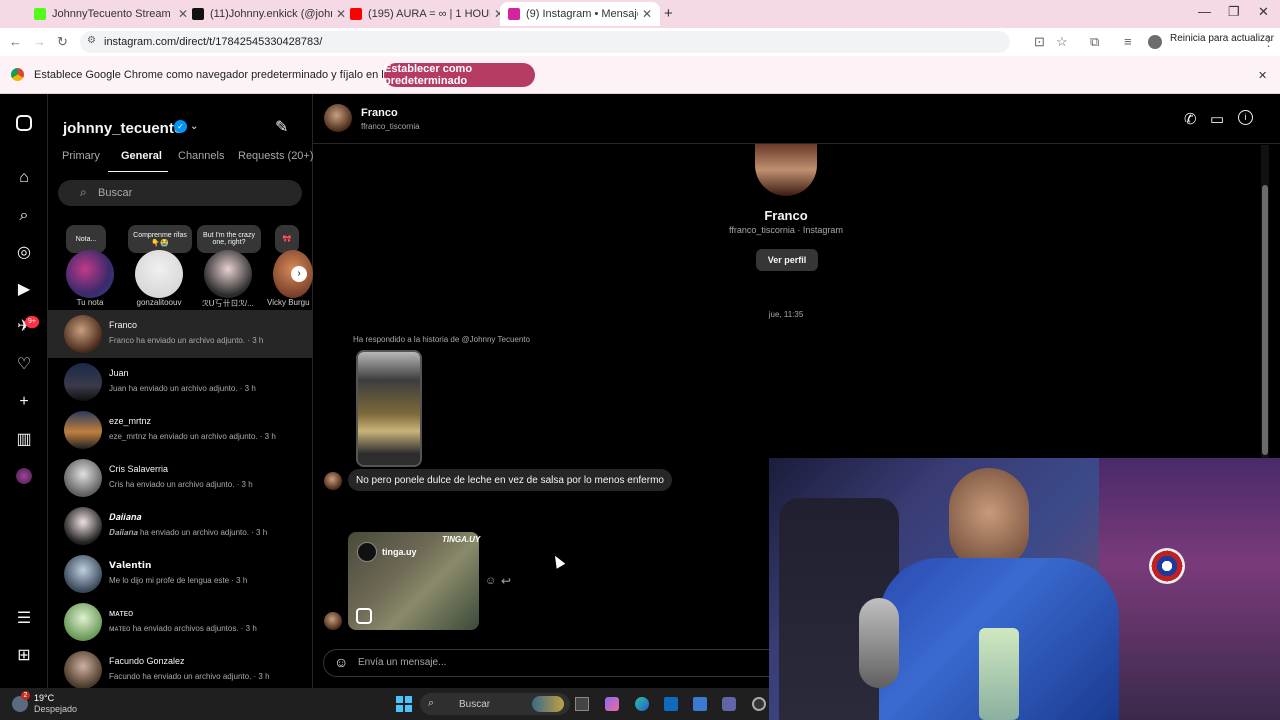 This screenshot has height=720, width=1280. Describe the element at coordinates (24, 476) in the screenshot. I see `profile-icon` at that location.